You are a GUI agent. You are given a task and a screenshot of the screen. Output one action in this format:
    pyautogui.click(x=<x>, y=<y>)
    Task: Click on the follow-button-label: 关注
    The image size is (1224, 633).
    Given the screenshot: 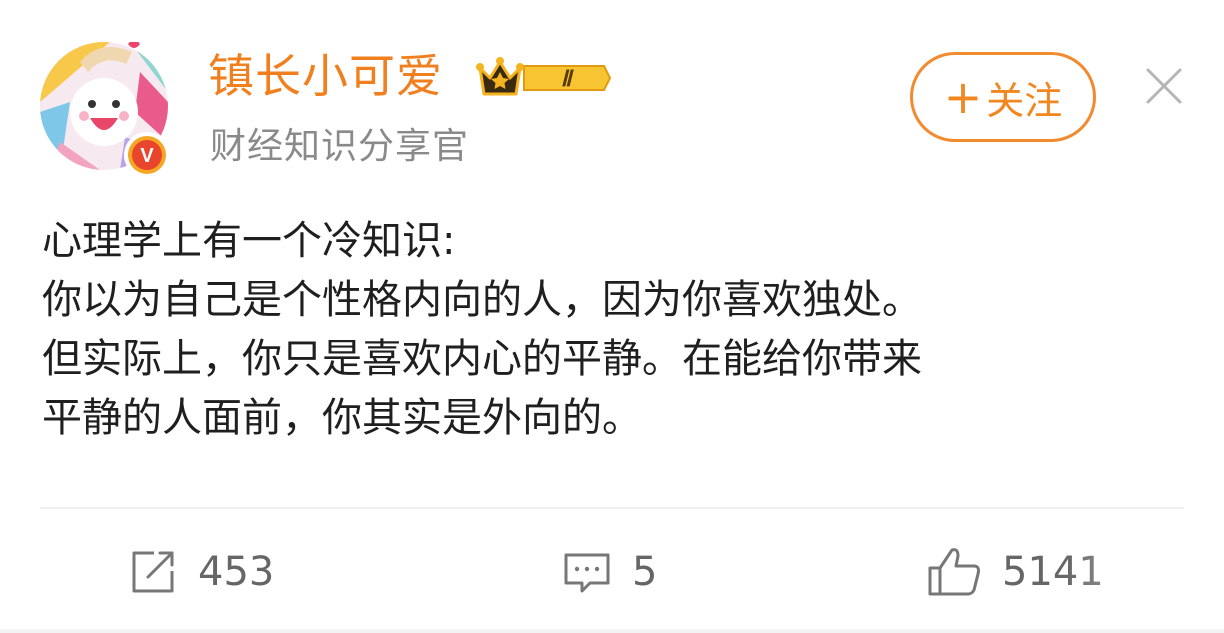 What is the action you would take?
    pyautogui.click(x=1024, y=100)
    